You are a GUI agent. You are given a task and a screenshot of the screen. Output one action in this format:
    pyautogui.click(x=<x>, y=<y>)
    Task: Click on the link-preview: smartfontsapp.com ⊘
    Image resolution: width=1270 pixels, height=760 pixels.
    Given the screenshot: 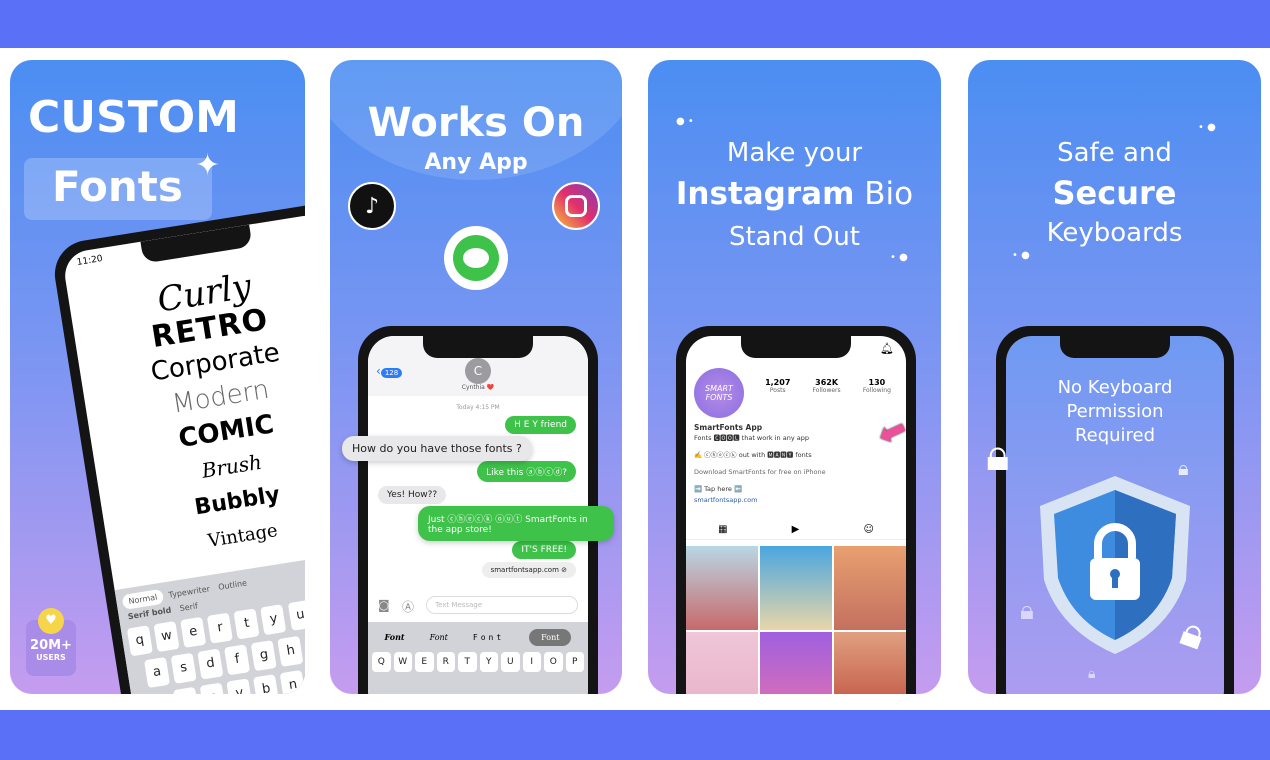 What is the action you would take?
    pyautogui.click(x=528, y=570)
    